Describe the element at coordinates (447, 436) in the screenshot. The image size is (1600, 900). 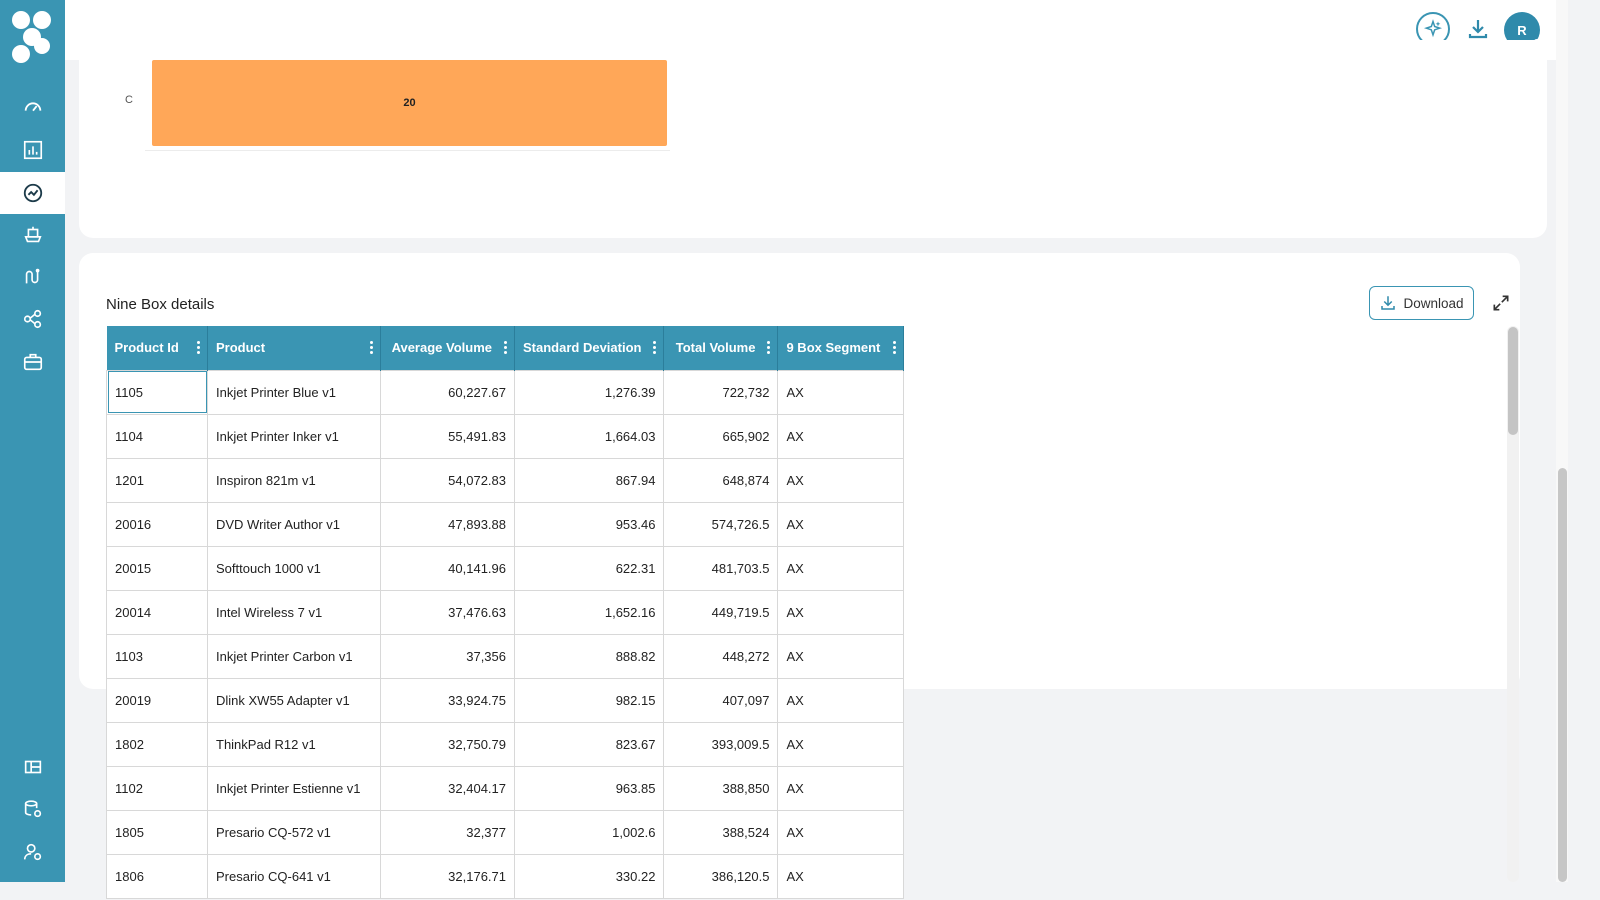
I see `table-cell: 55,491.83` at that location.